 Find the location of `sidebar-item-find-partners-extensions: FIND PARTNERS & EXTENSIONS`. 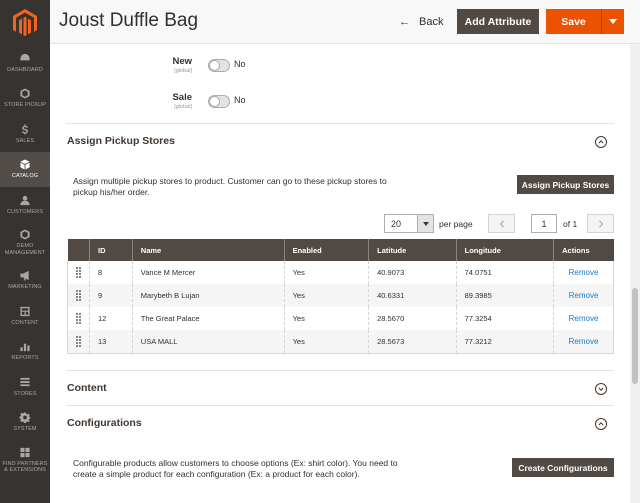

sidebar-item-find-partners-extensions: FIND PARTNERS & EXTENSIONS is located at coordinates (25, 460).